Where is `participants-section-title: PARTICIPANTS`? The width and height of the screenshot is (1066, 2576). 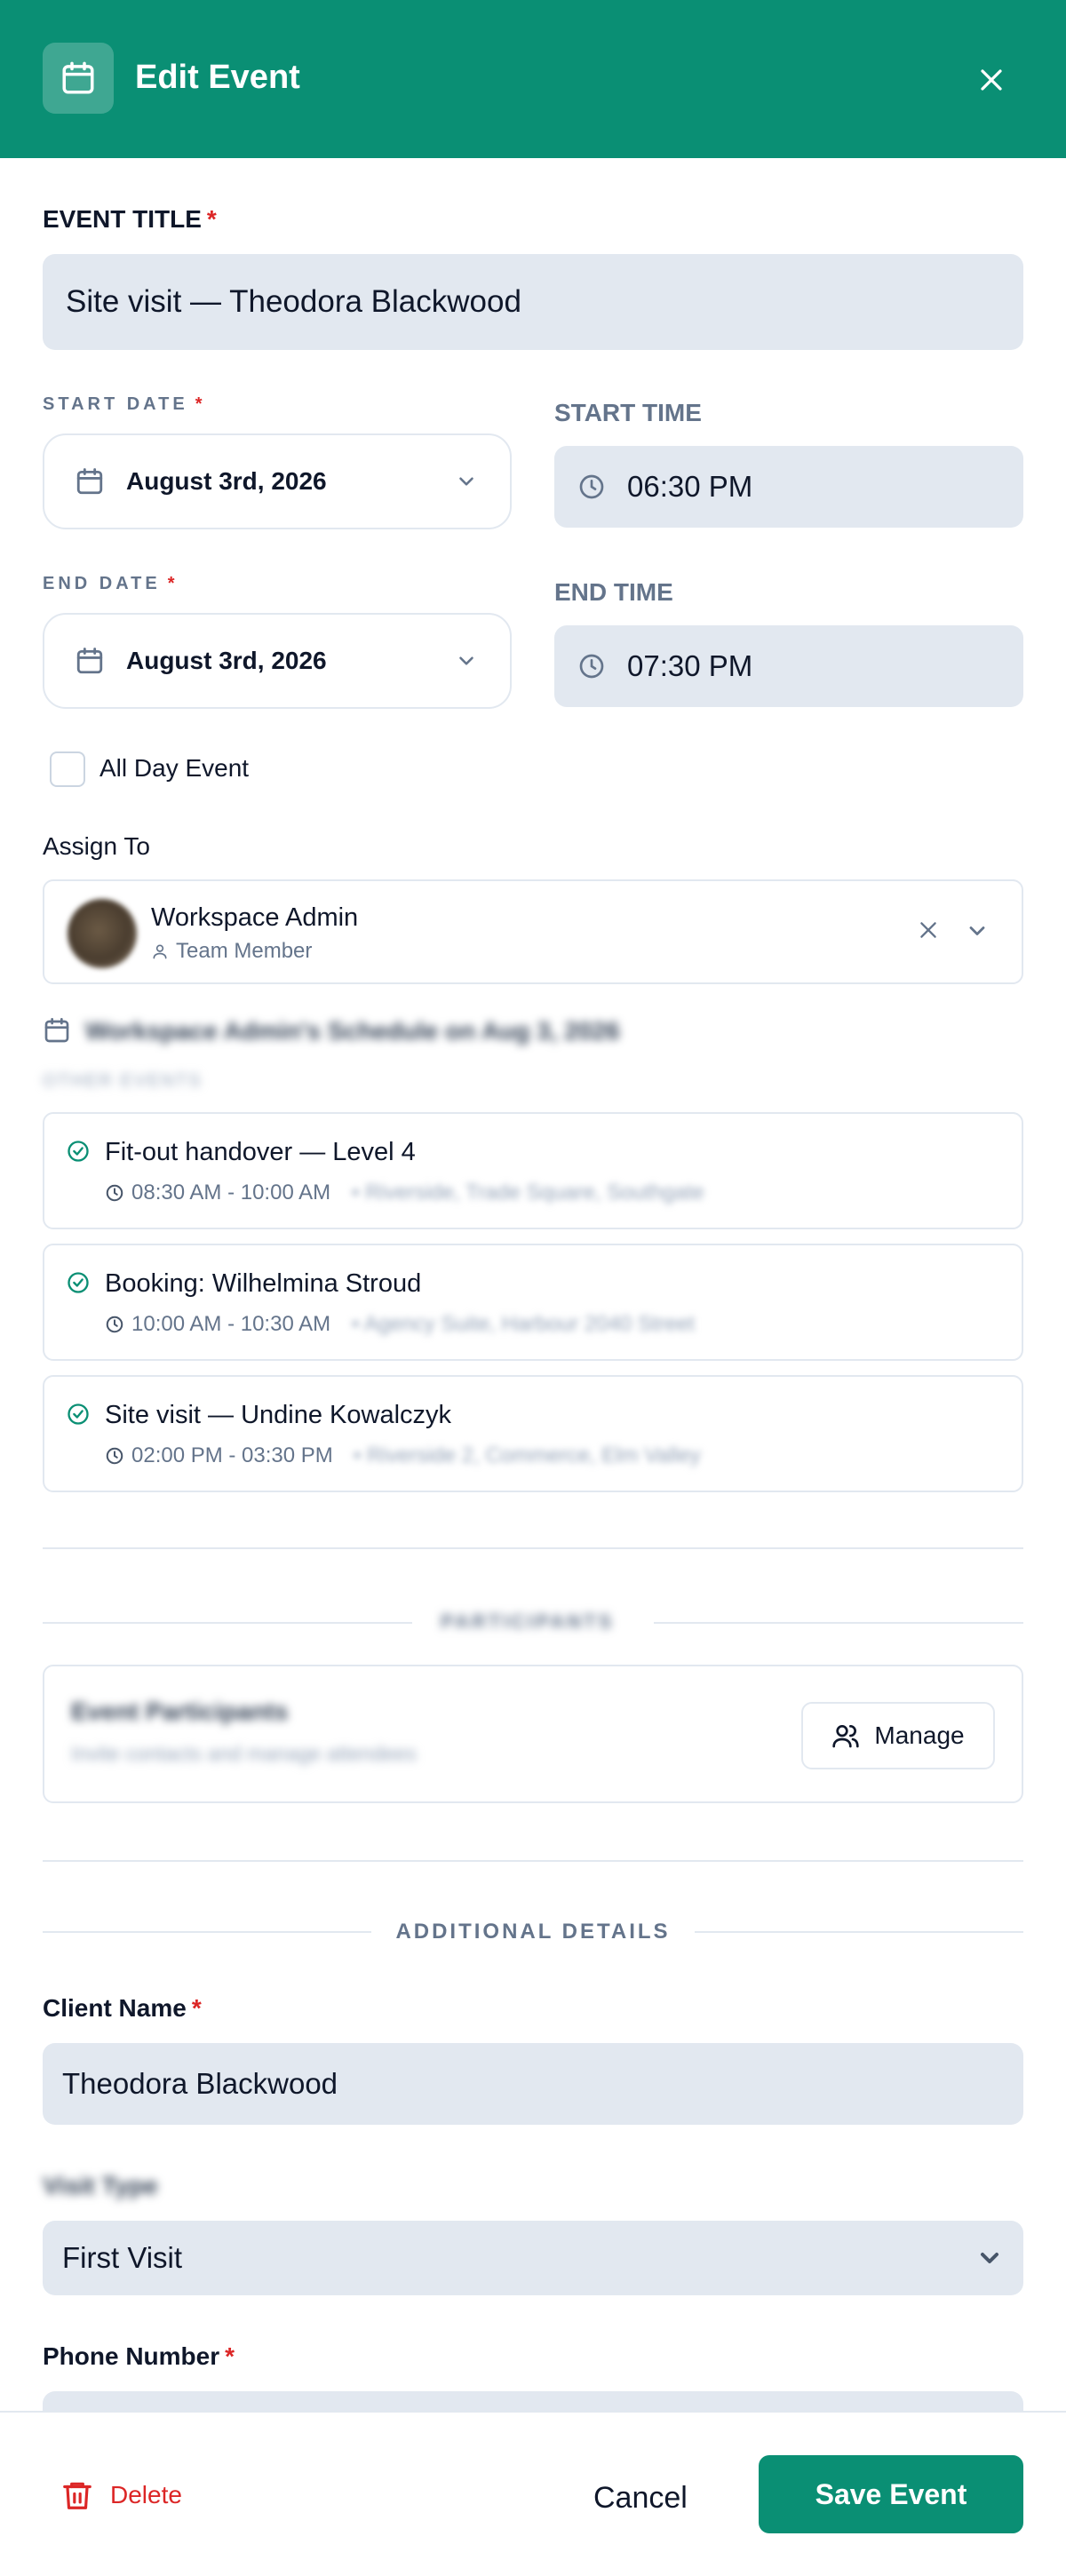 participants-section-title: PARTICIPANTS is located at coordinates (528, 1621).